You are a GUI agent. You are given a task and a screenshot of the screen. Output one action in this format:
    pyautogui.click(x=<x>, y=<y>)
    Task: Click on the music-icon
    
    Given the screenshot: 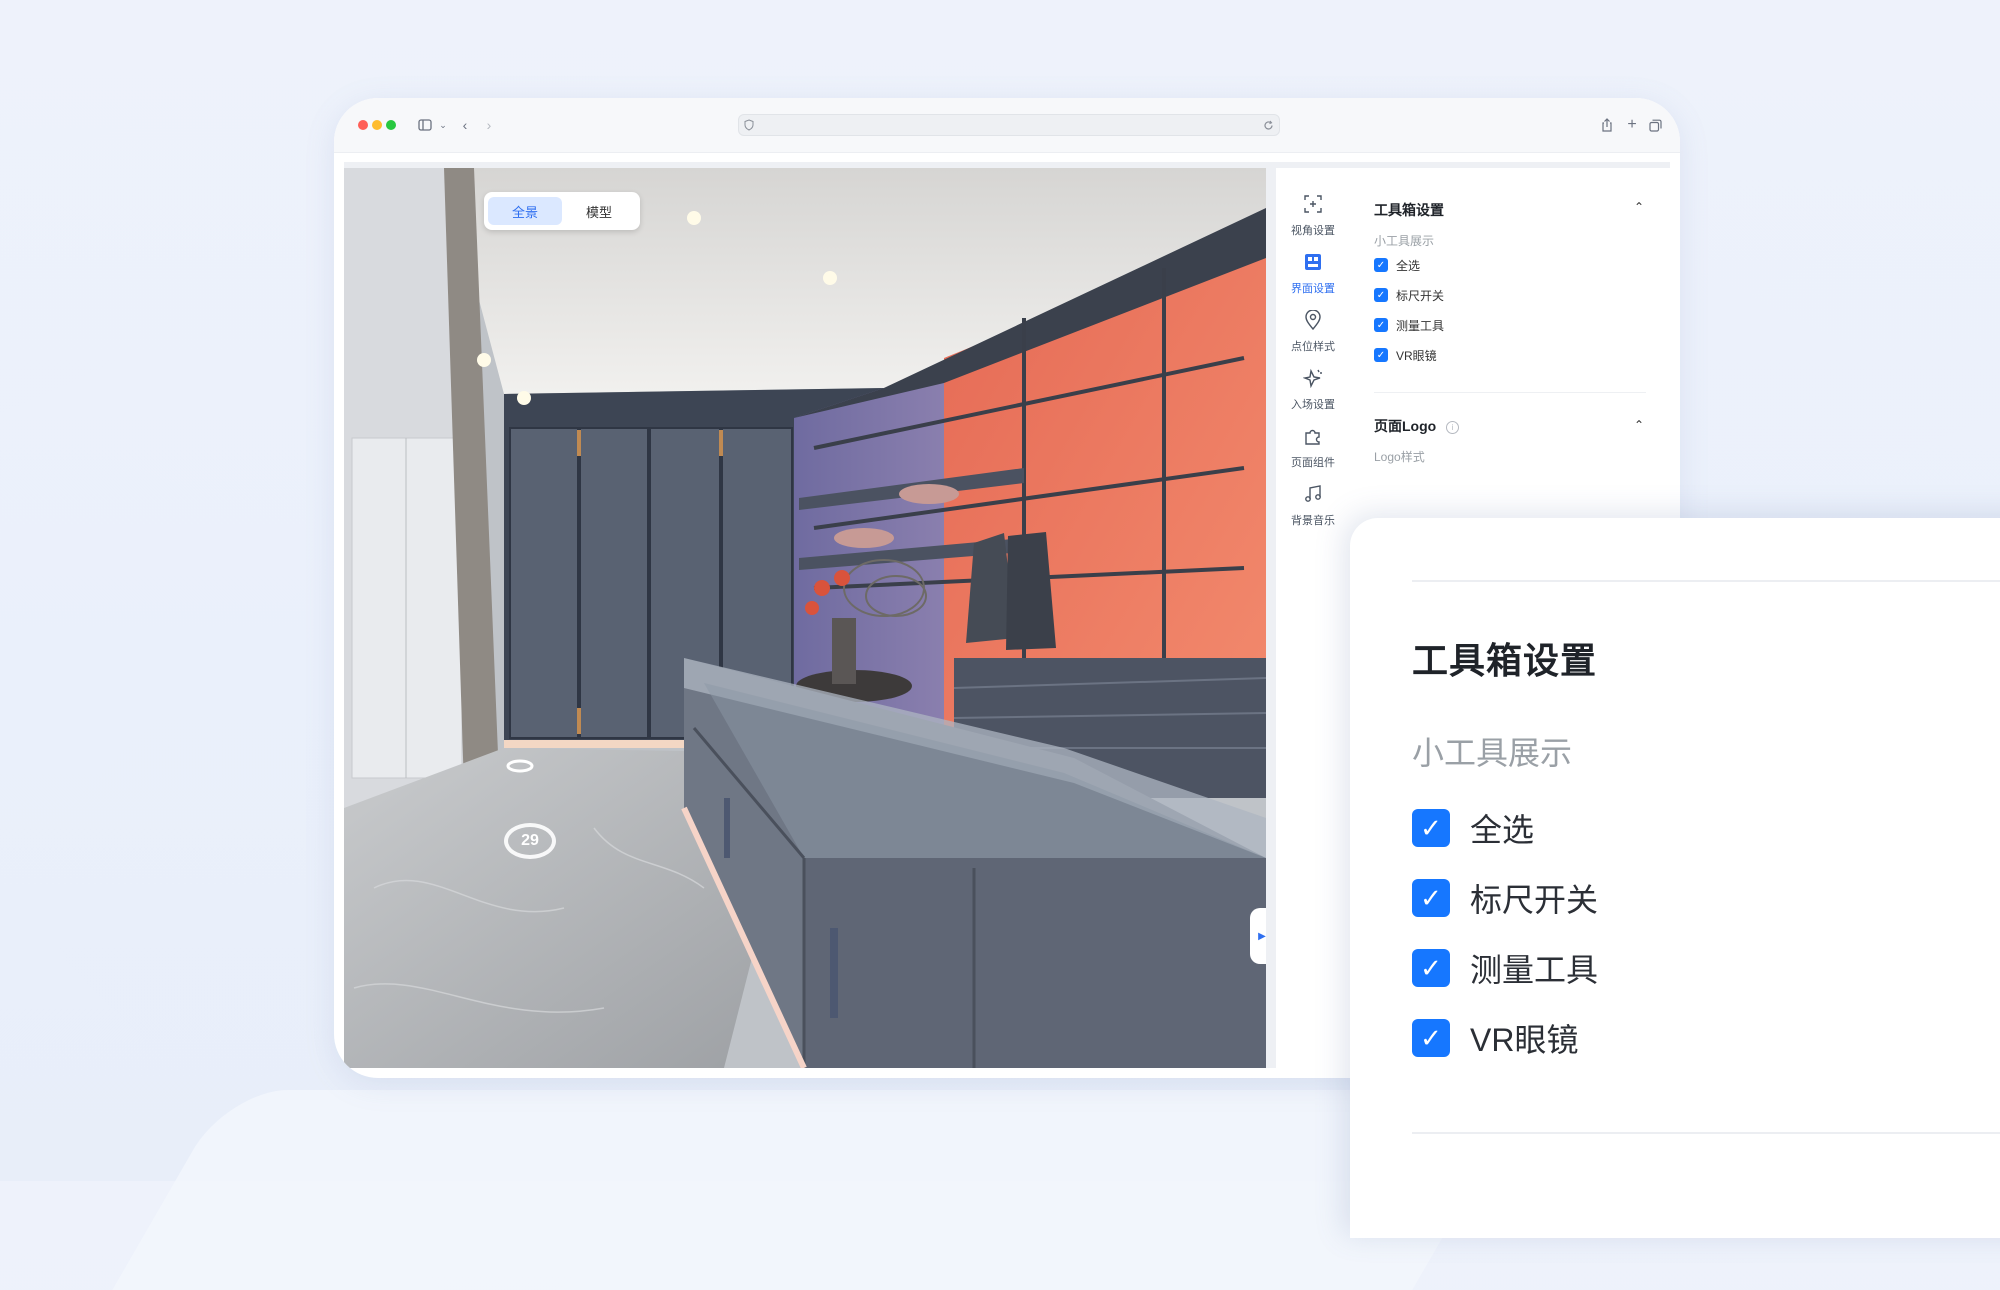 What is the action you would take?
    pyautogui.click(x=1313, y=494)
    